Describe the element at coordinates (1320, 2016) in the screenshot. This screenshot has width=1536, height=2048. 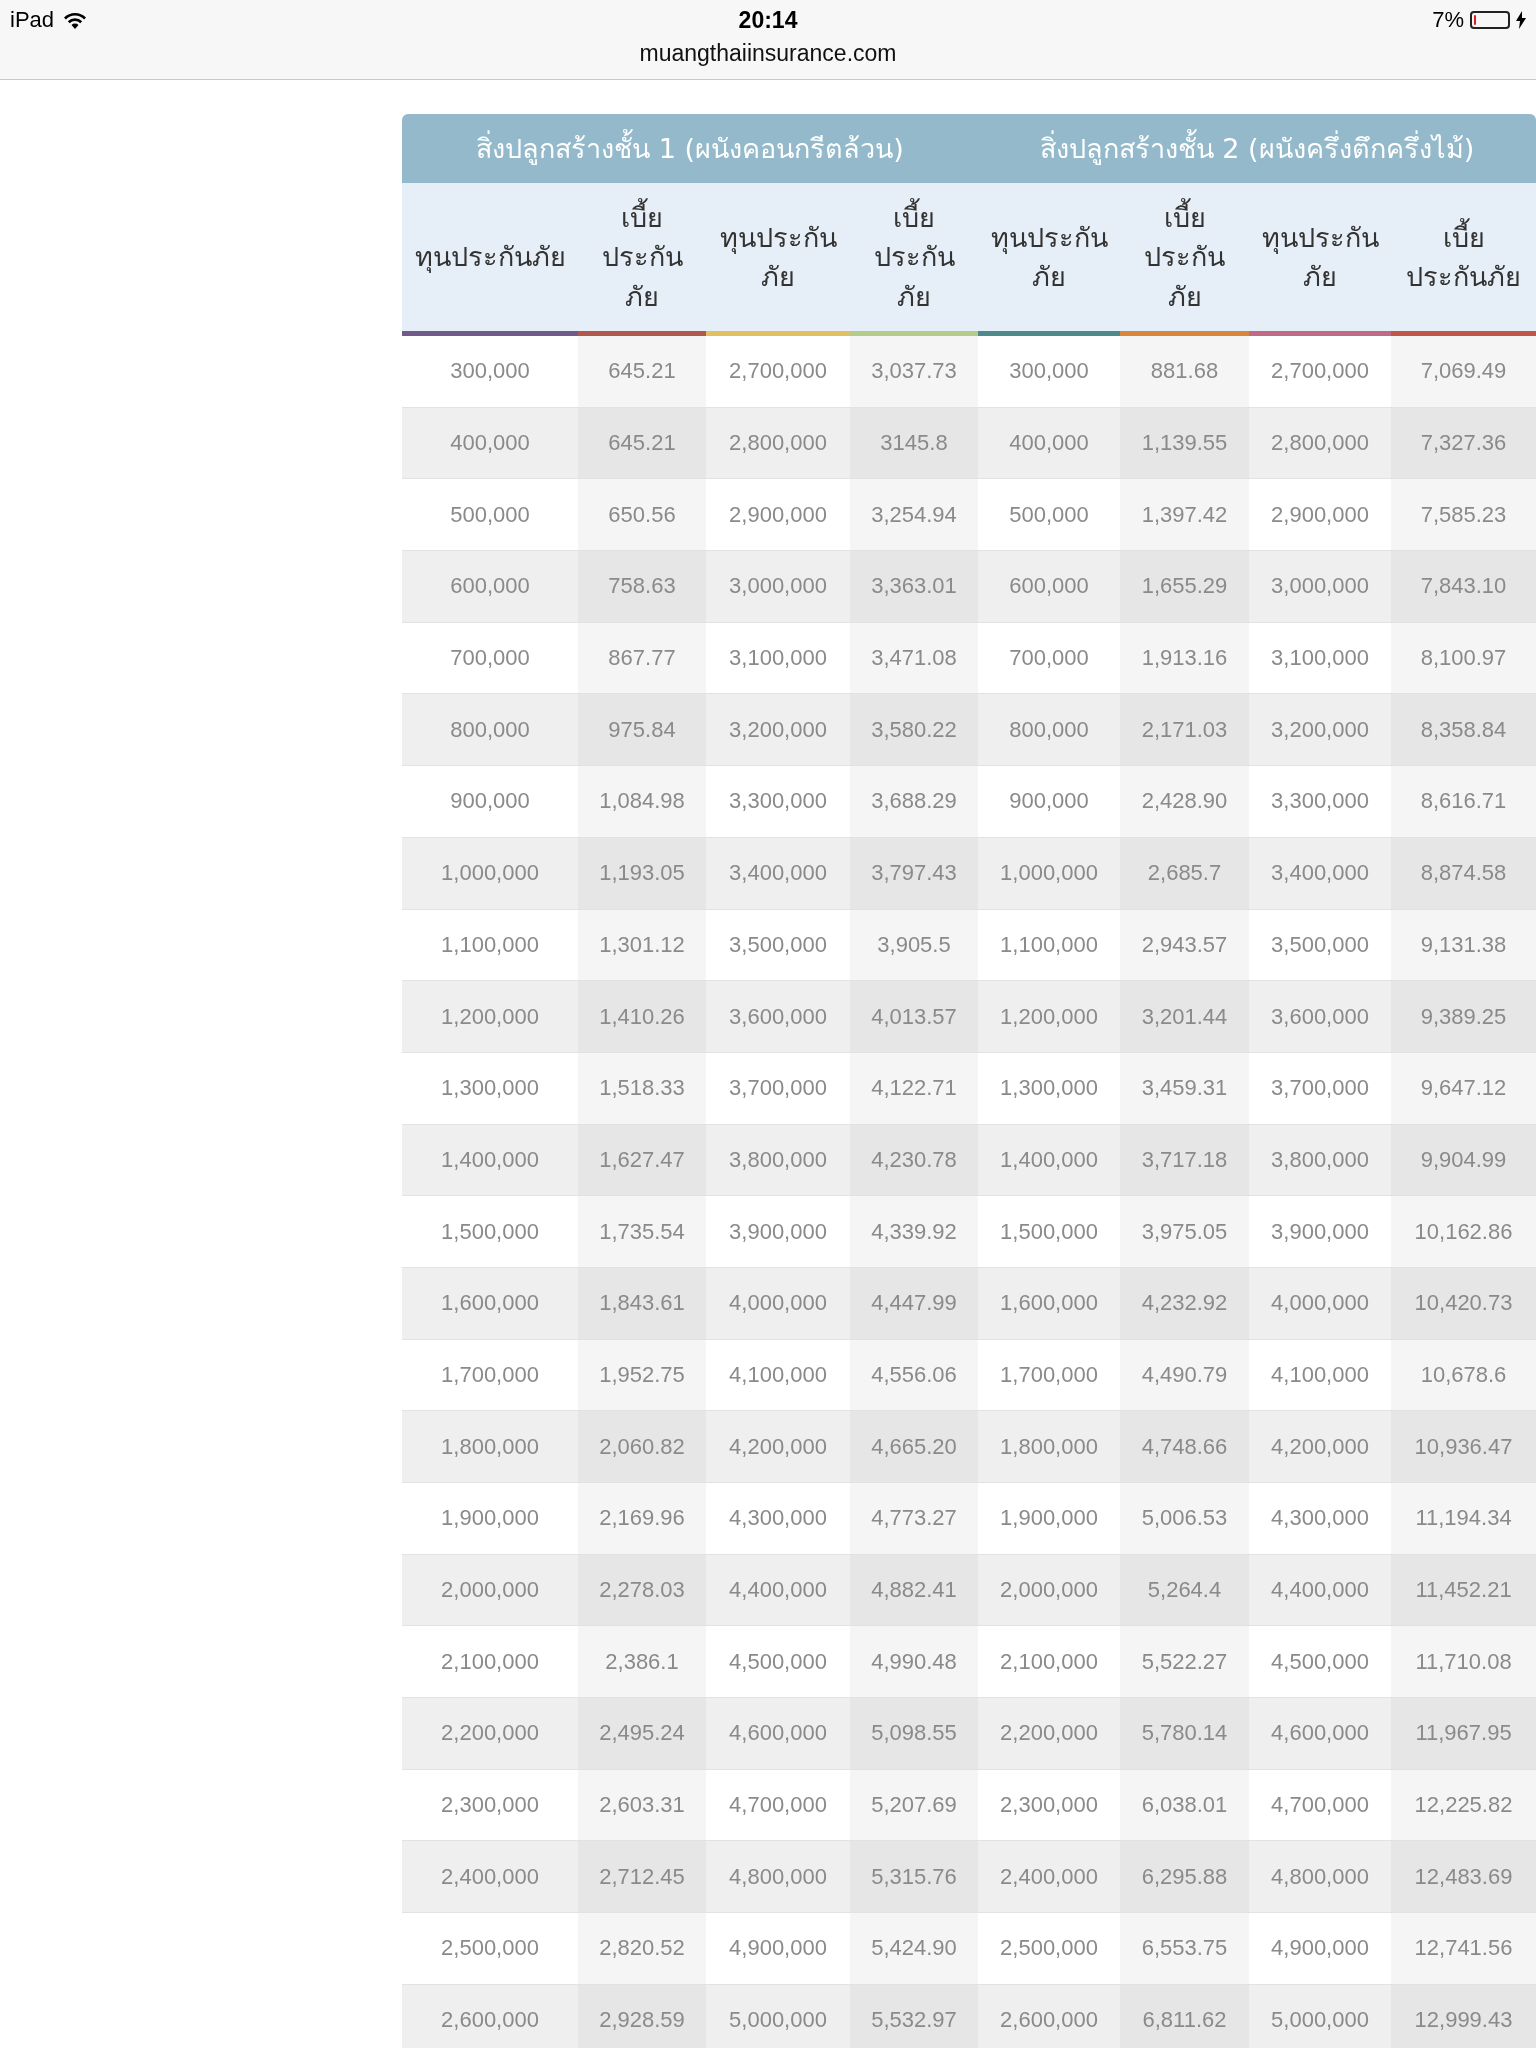
I see `table-cell: 5,000,000` at that location.